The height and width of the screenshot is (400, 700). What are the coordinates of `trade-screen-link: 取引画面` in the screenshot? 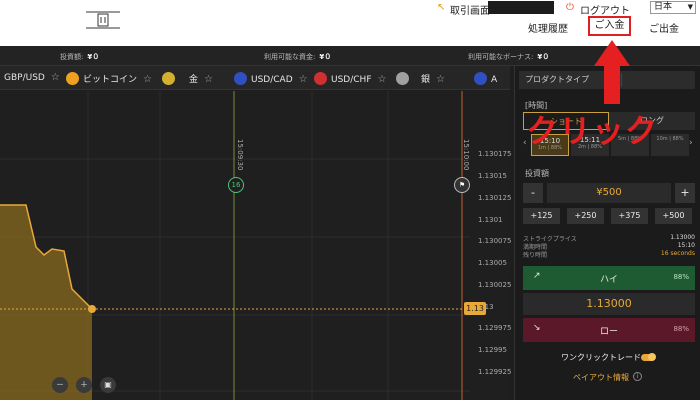 It's located at (470, 9).